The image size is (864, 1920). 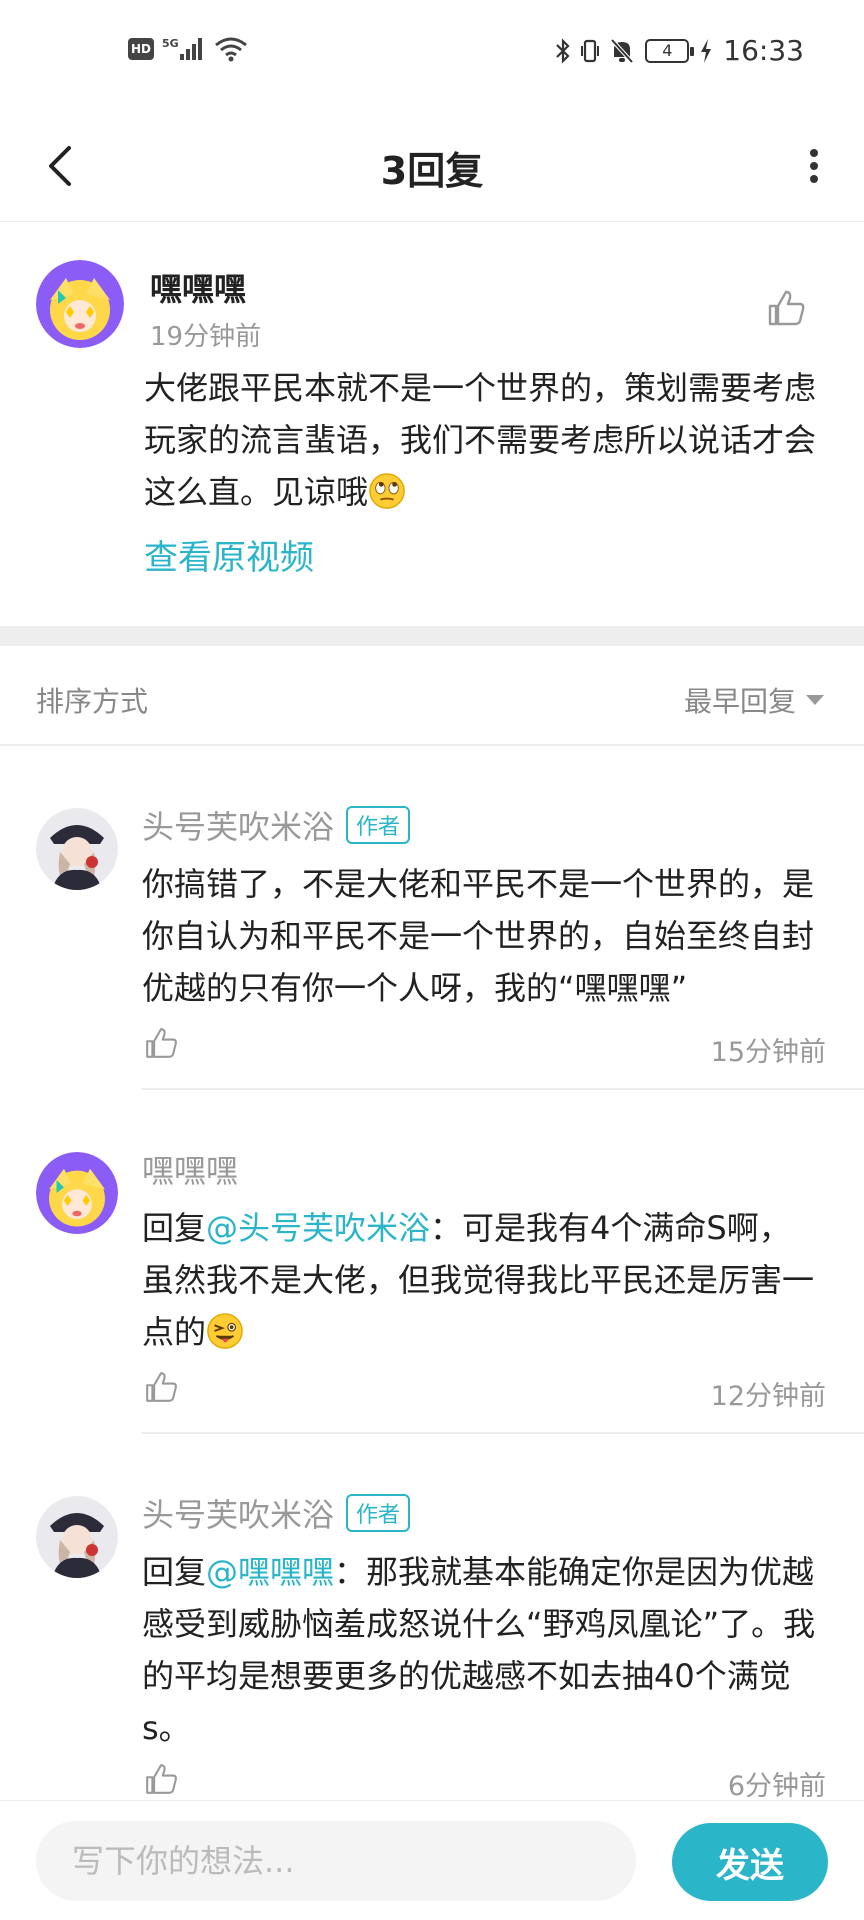 What do you see at coordinates (432, 171) in the screenshot?
I see `page-title: 3回复` at bounding box center [432, 171].